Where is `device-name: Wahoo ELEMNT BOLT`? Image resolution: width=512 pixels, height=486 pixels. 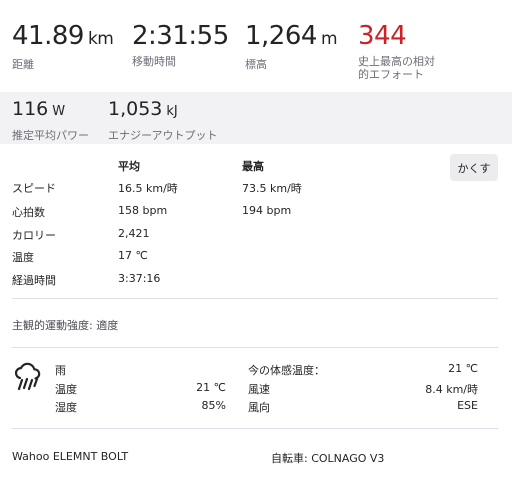
device-name: Wahoo ELEMNT BOLT is located at coordinates (70, 456).